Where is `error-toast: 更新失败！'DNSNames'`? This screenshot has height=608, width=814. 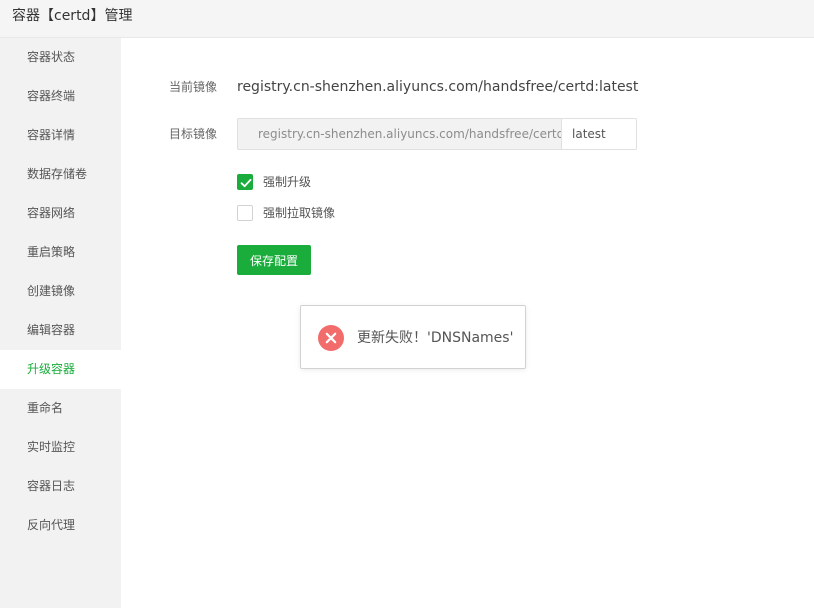
error-toast: 更新失败！'DNSNames' is located at coordinates (413, 337).